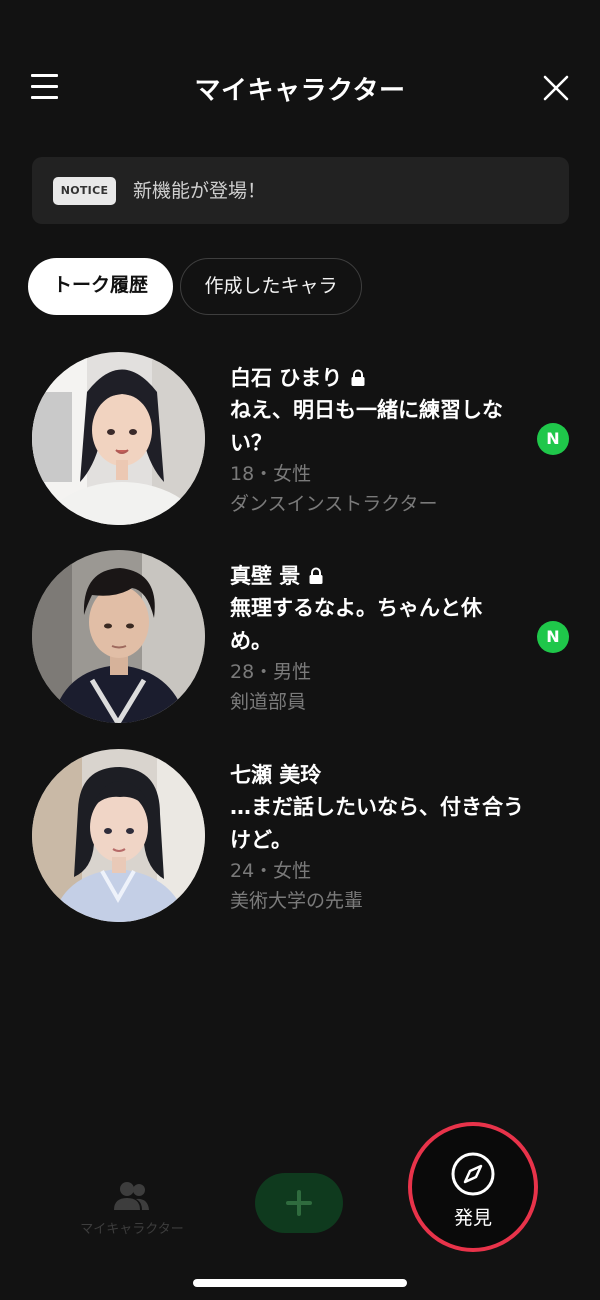 The image size is (600, 1300). What do you see at coordinates (271, 286) in the screenshot?
I see `tab-created-characters: 作成したキャラ` at bounding box center [271, 286].